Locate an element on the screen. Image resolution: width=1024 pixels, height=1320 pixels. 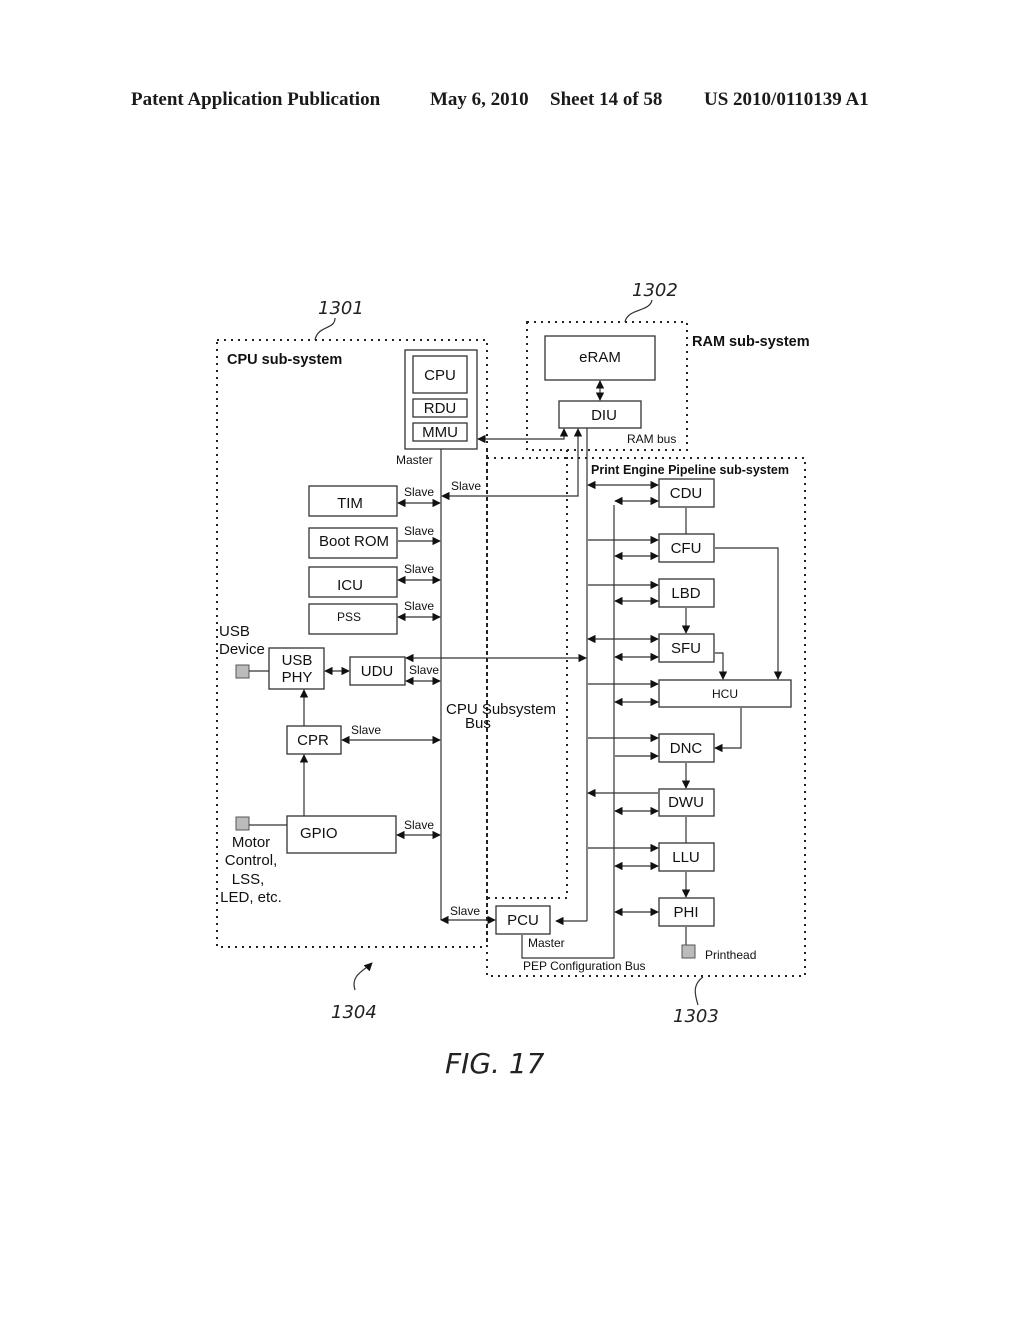
figure-caption: FIG. 17 is located at coordinates (495, 1063).